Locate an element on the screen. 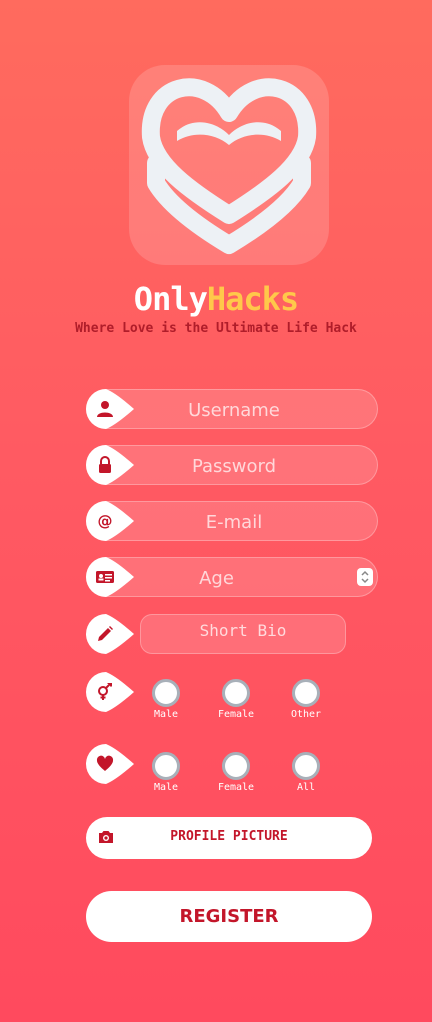  password-badge is located at coordinates (110, 465).